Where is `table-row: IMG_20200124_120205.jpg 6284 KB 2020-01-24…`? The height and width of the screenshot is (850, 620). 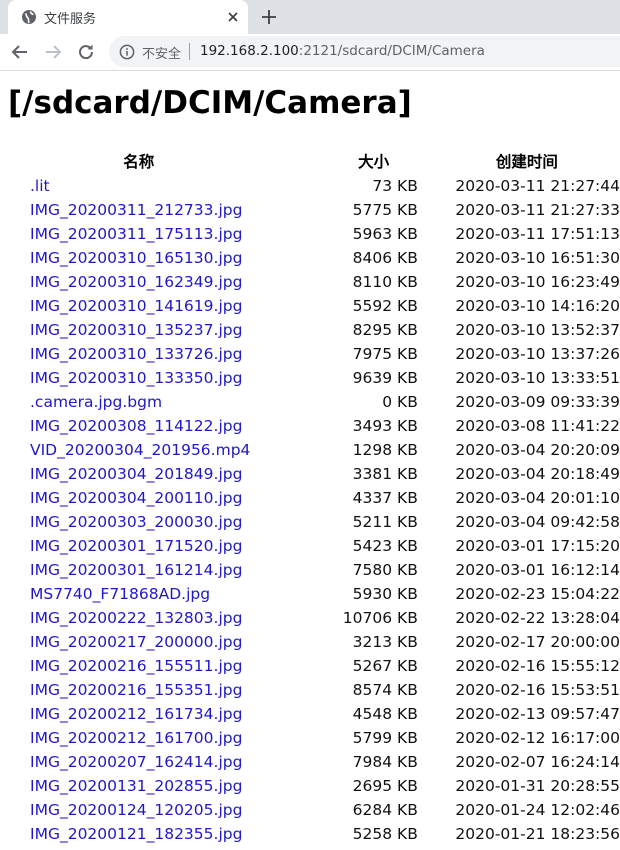 table-row: IMG_20200124_120205.jpg 6284 KB 2020-01-24… is located at coordinates (314, 810).